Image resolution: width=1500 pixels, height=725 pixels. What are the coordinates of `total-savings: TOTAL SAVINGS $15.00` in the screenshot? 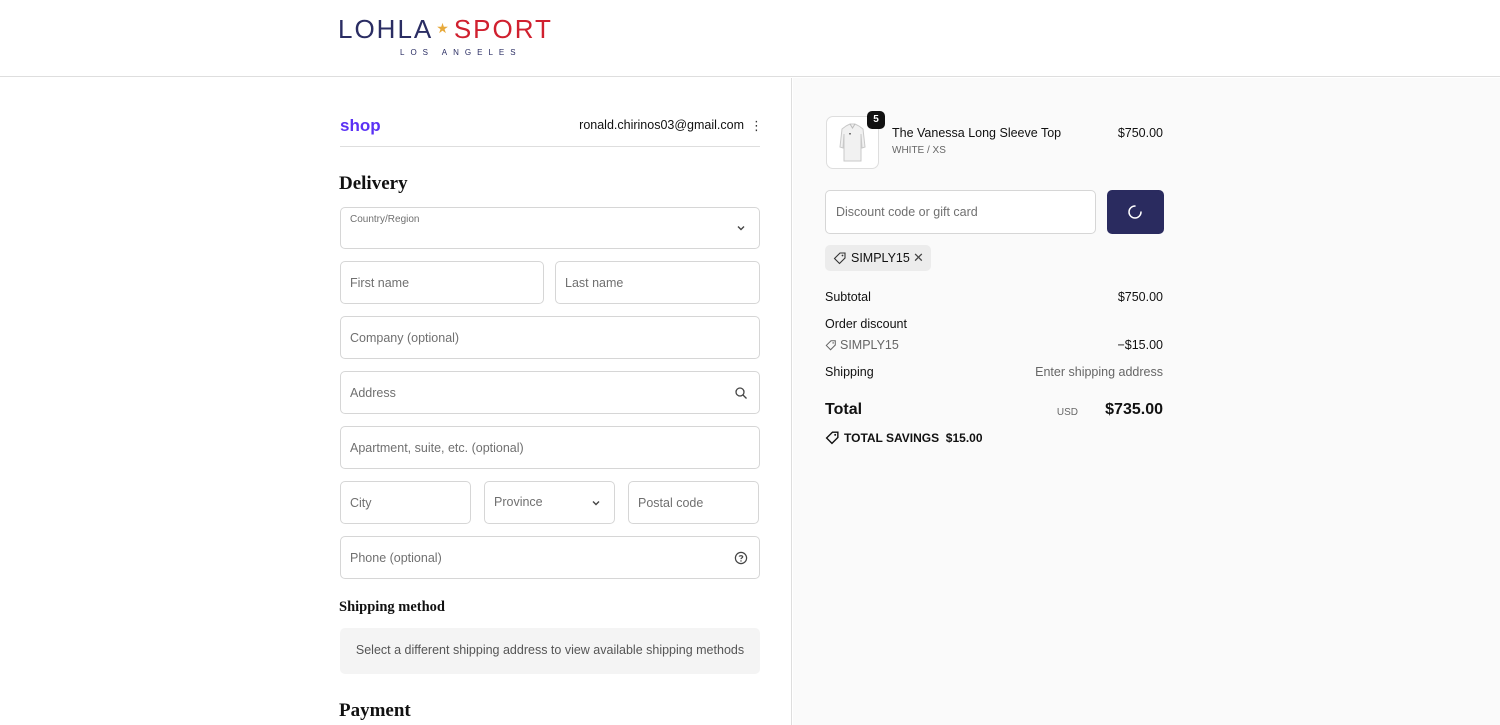 It's located at (904, 437).